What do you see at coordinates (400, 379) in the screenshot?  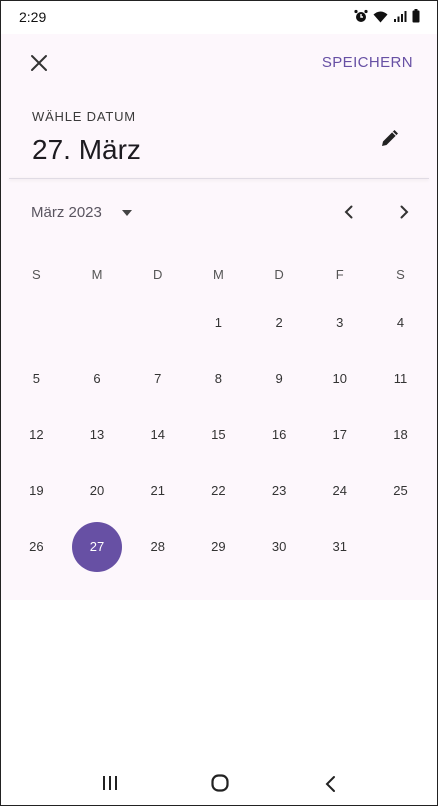 I see `calendar-day: 11` at bounding box center [400, 379].